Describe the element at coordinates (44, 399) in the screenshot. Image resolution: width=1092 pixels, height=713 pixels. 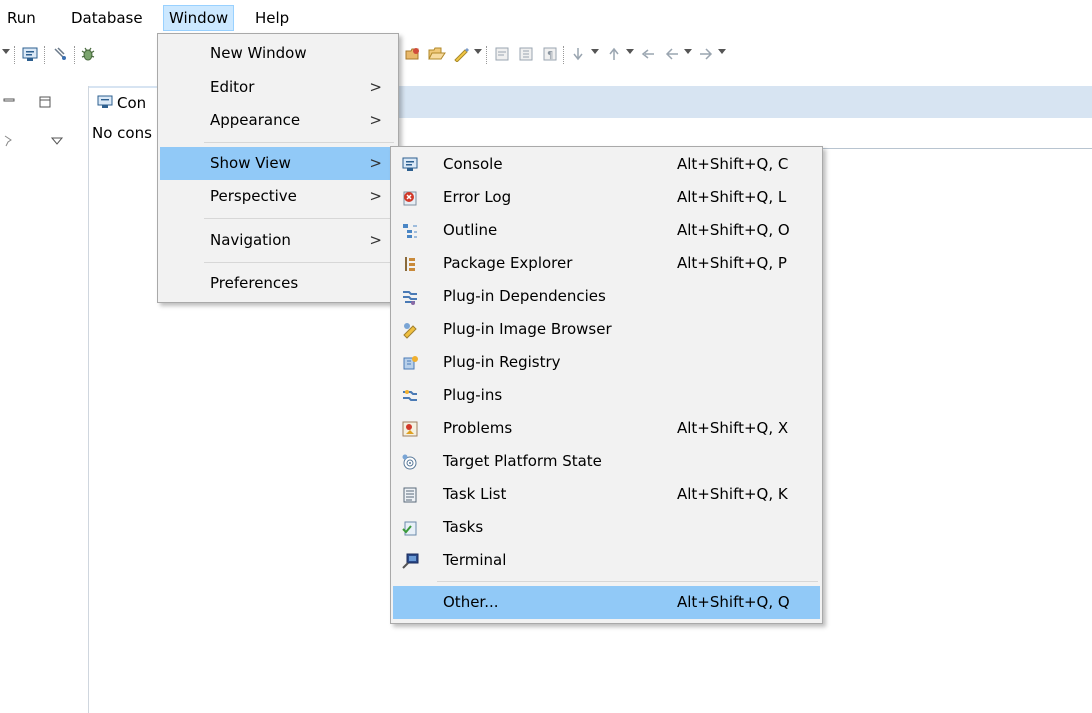
I see `left-trim-stack` at that location.